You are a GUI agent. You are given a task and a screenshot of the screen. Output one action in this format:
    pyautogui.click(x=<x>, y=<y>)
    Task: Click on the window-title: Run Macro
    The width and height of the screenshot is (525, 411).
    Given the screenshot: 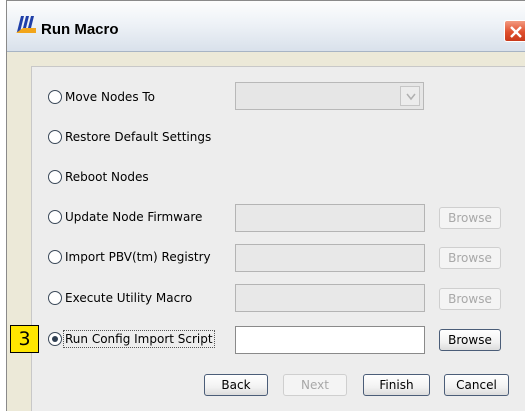 What is the action you would take?
    pyautogui.click(x=80, y=29)
    